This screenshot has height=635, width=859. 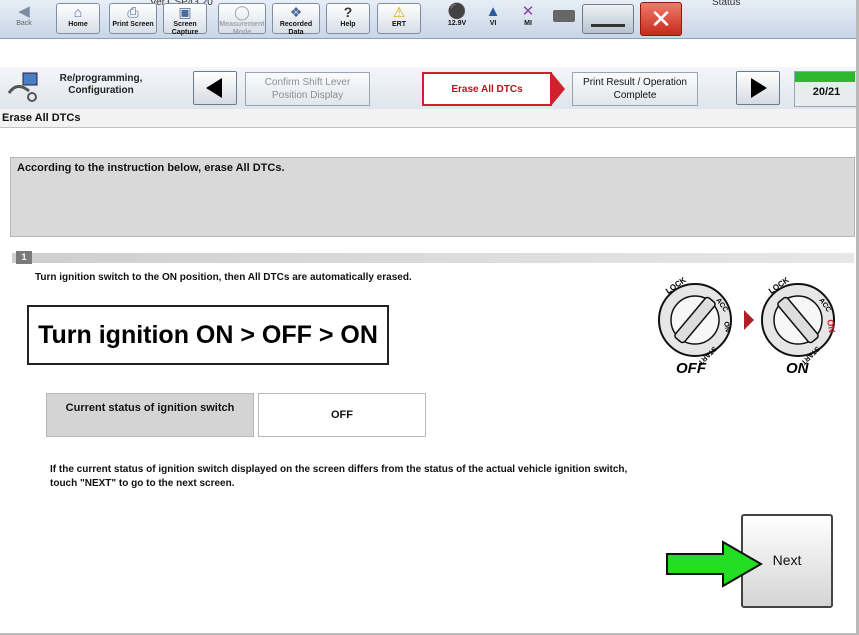 I want to click on help-label: Help, so click(x=348, y=24).